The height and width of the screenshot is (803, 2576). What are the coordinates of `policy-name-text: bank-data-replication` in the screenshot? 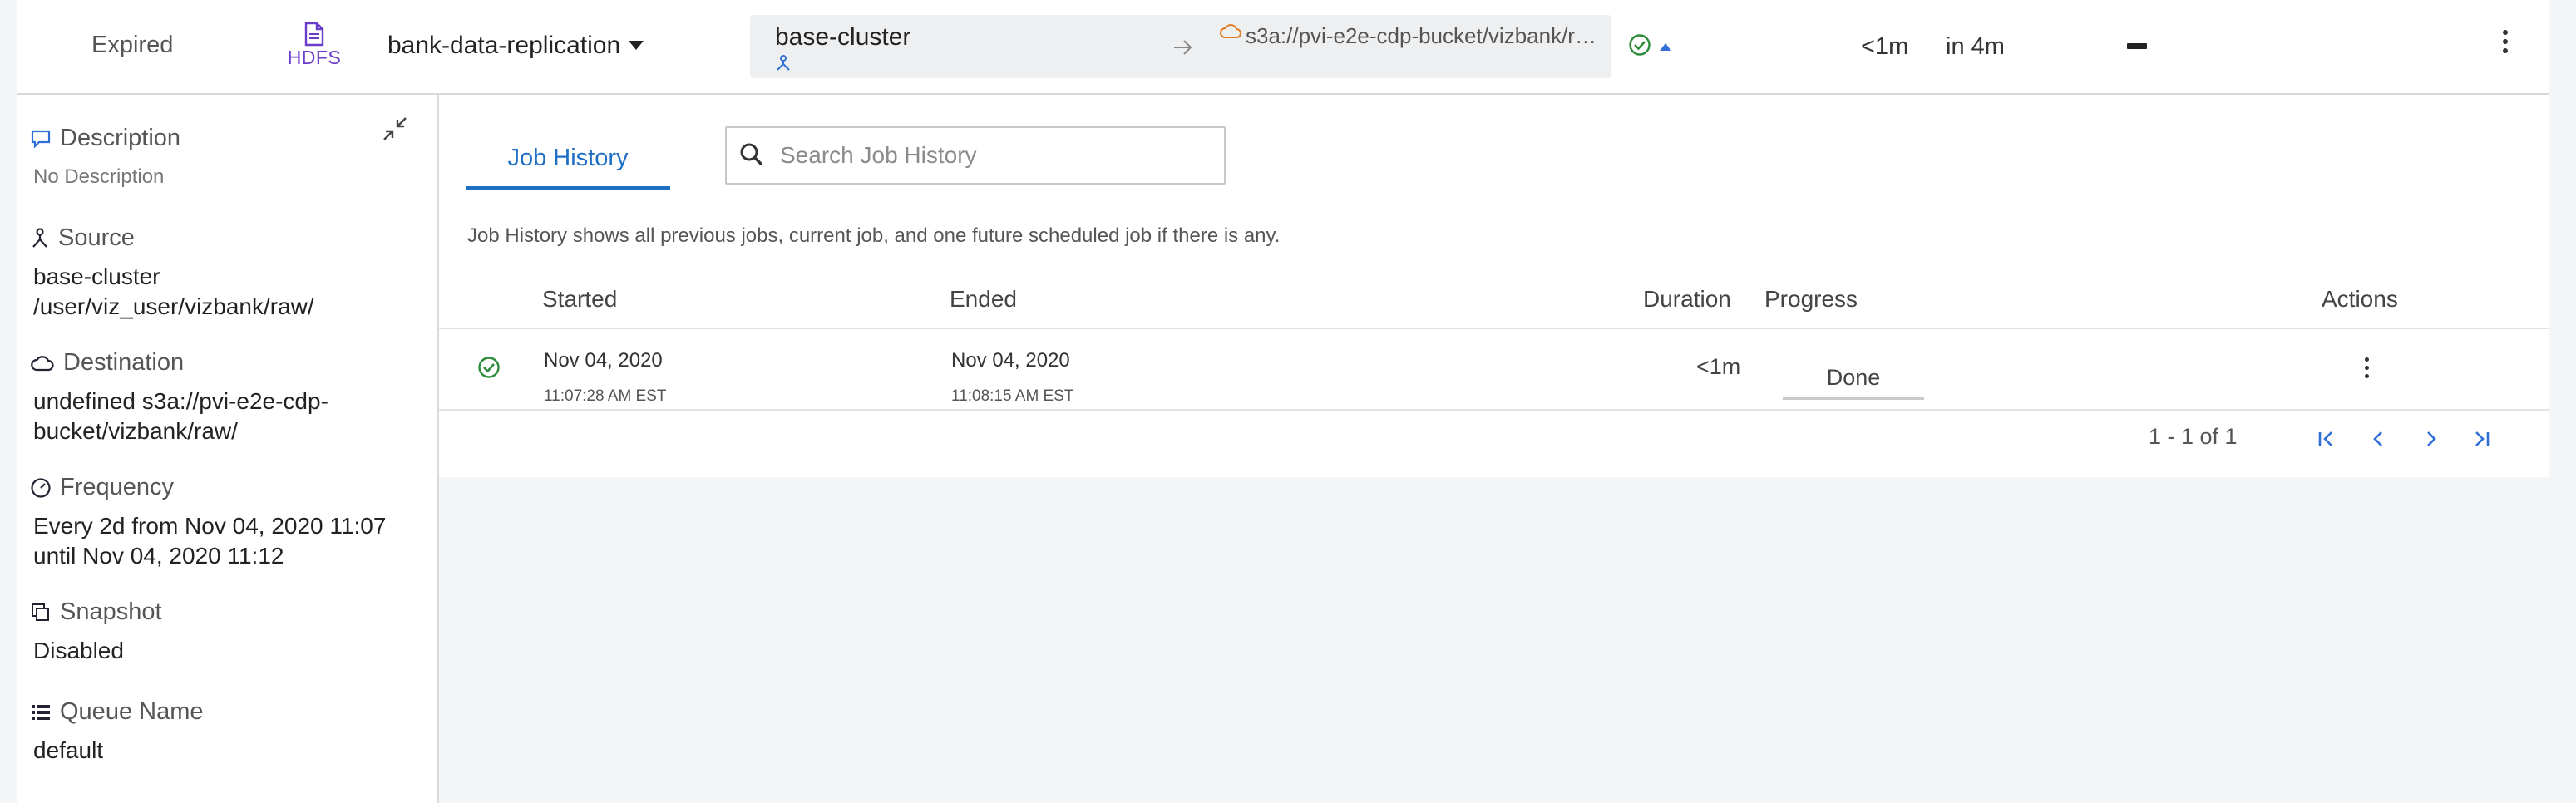 It's located at (504, 45).